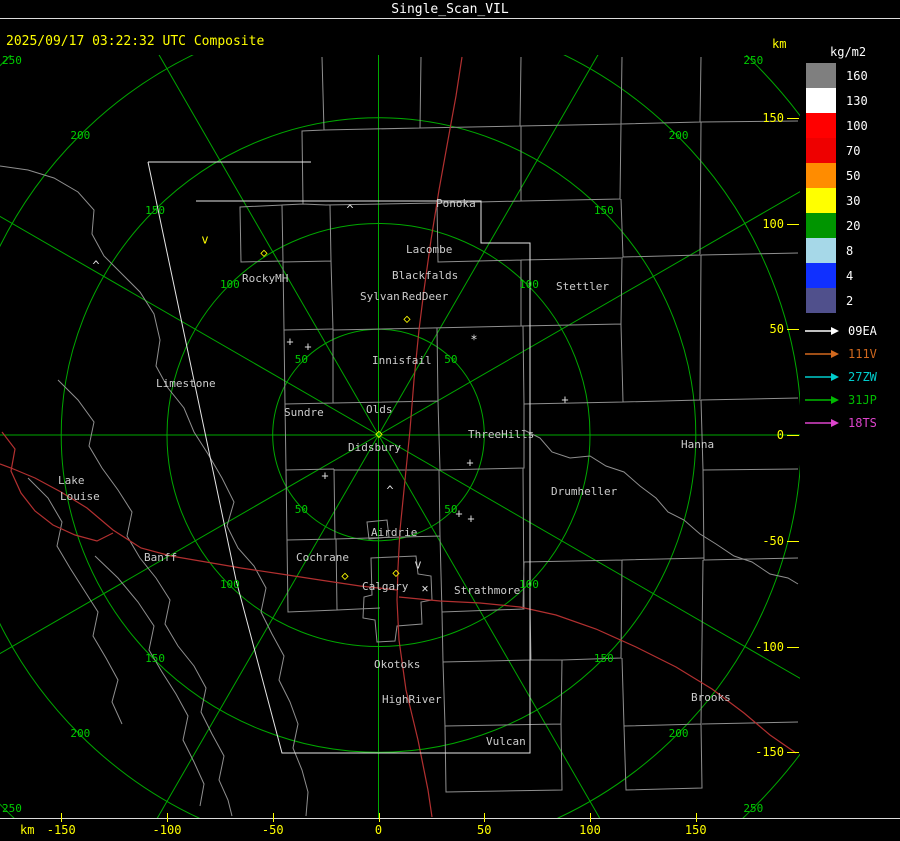 The height and width of the screenshot is (841, 900). I want to click on site-id-label: 27ZW, so click(862, 376).